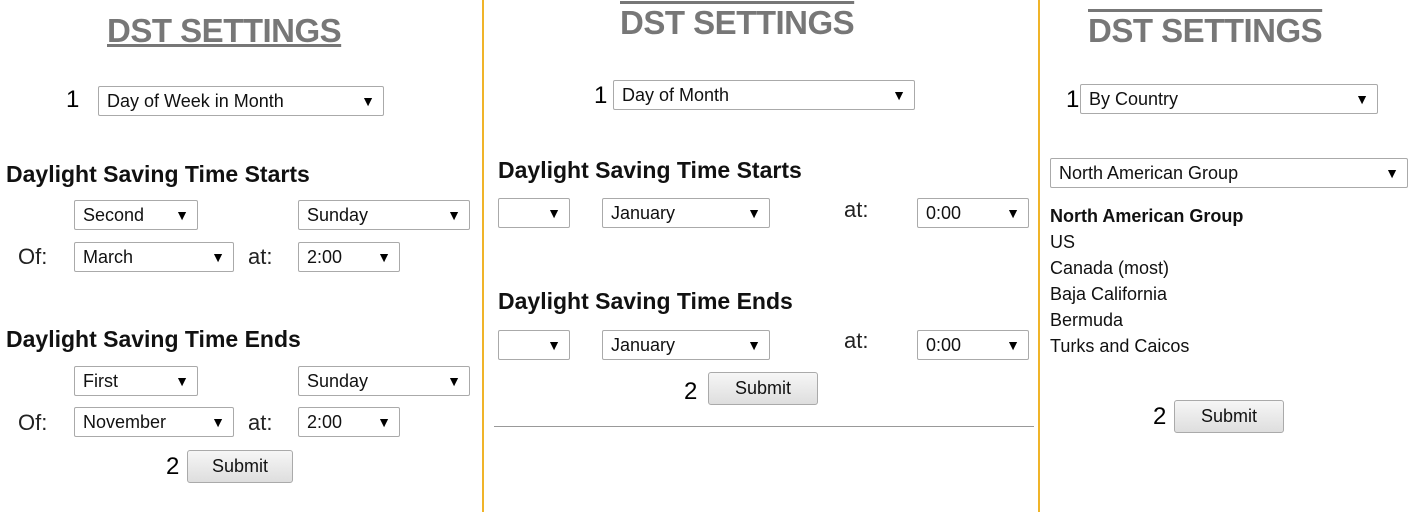  What do you see at coordinates (1229, 173) in the screenshot?
I see `country-group-select: North American Group ▼` at bounding box center [1229, 173].